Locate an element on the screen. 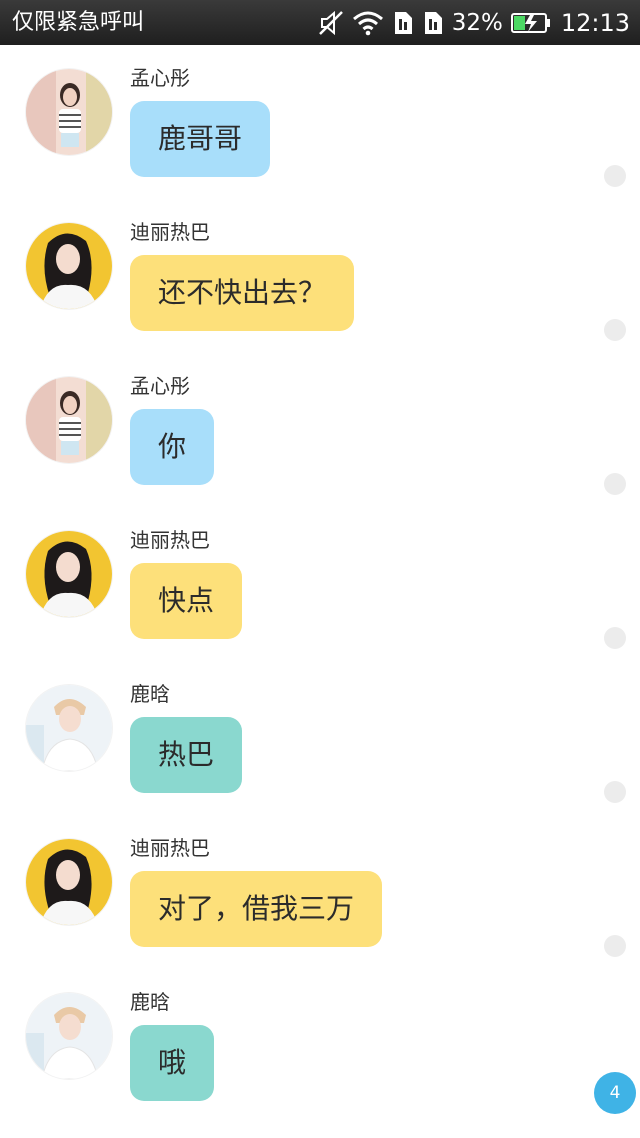 The width and height of the screenshot is (640, 1138). message-bubble: 热巴 is located at coordinates (186, 755).